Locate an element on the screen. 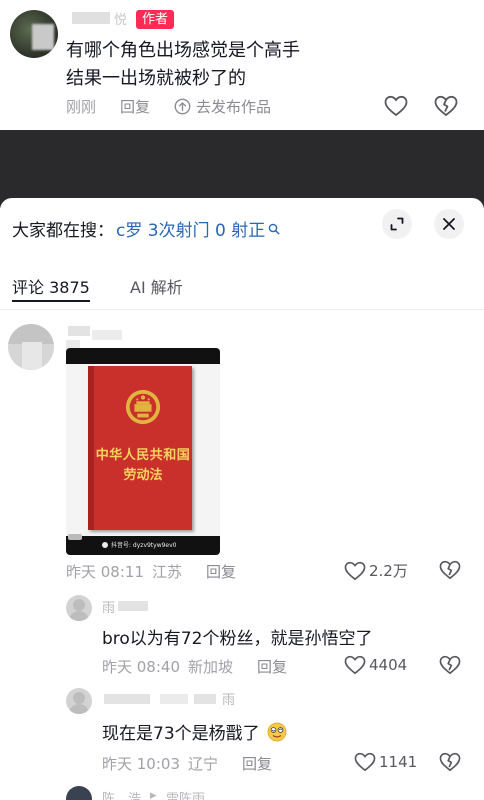 This screenshot has height=800, width=484. search-icon is located at coordinates (274, 228).